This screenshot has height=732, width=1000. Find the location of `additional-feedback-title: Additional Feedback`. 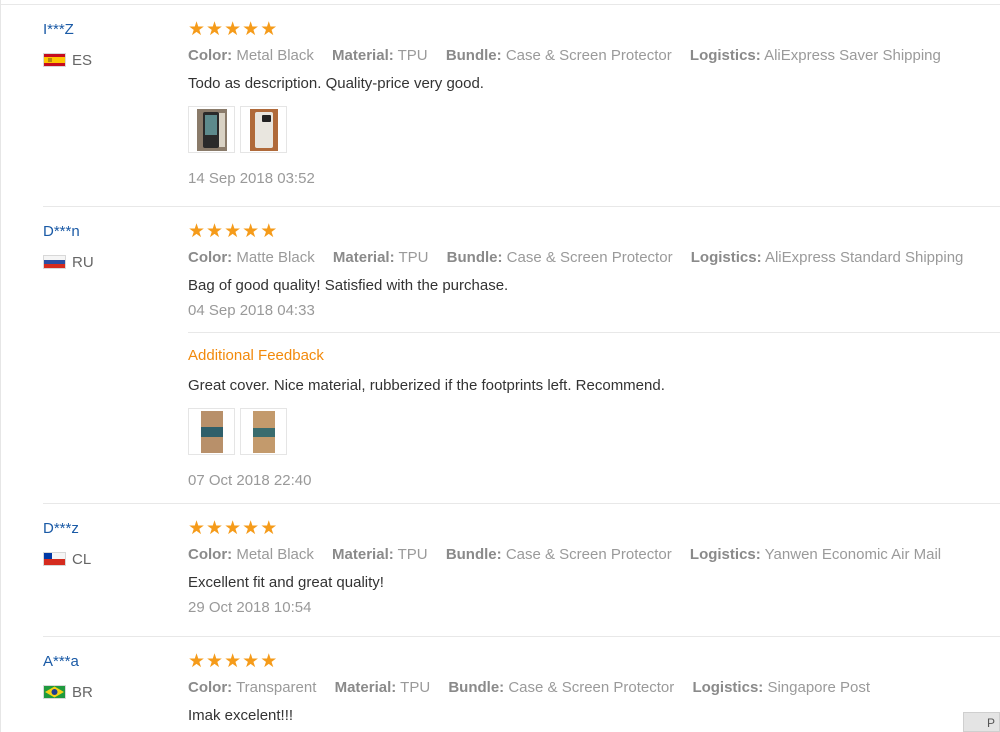

additional-feedback-title: Additional Feedback is located at coordinates (256, 355).